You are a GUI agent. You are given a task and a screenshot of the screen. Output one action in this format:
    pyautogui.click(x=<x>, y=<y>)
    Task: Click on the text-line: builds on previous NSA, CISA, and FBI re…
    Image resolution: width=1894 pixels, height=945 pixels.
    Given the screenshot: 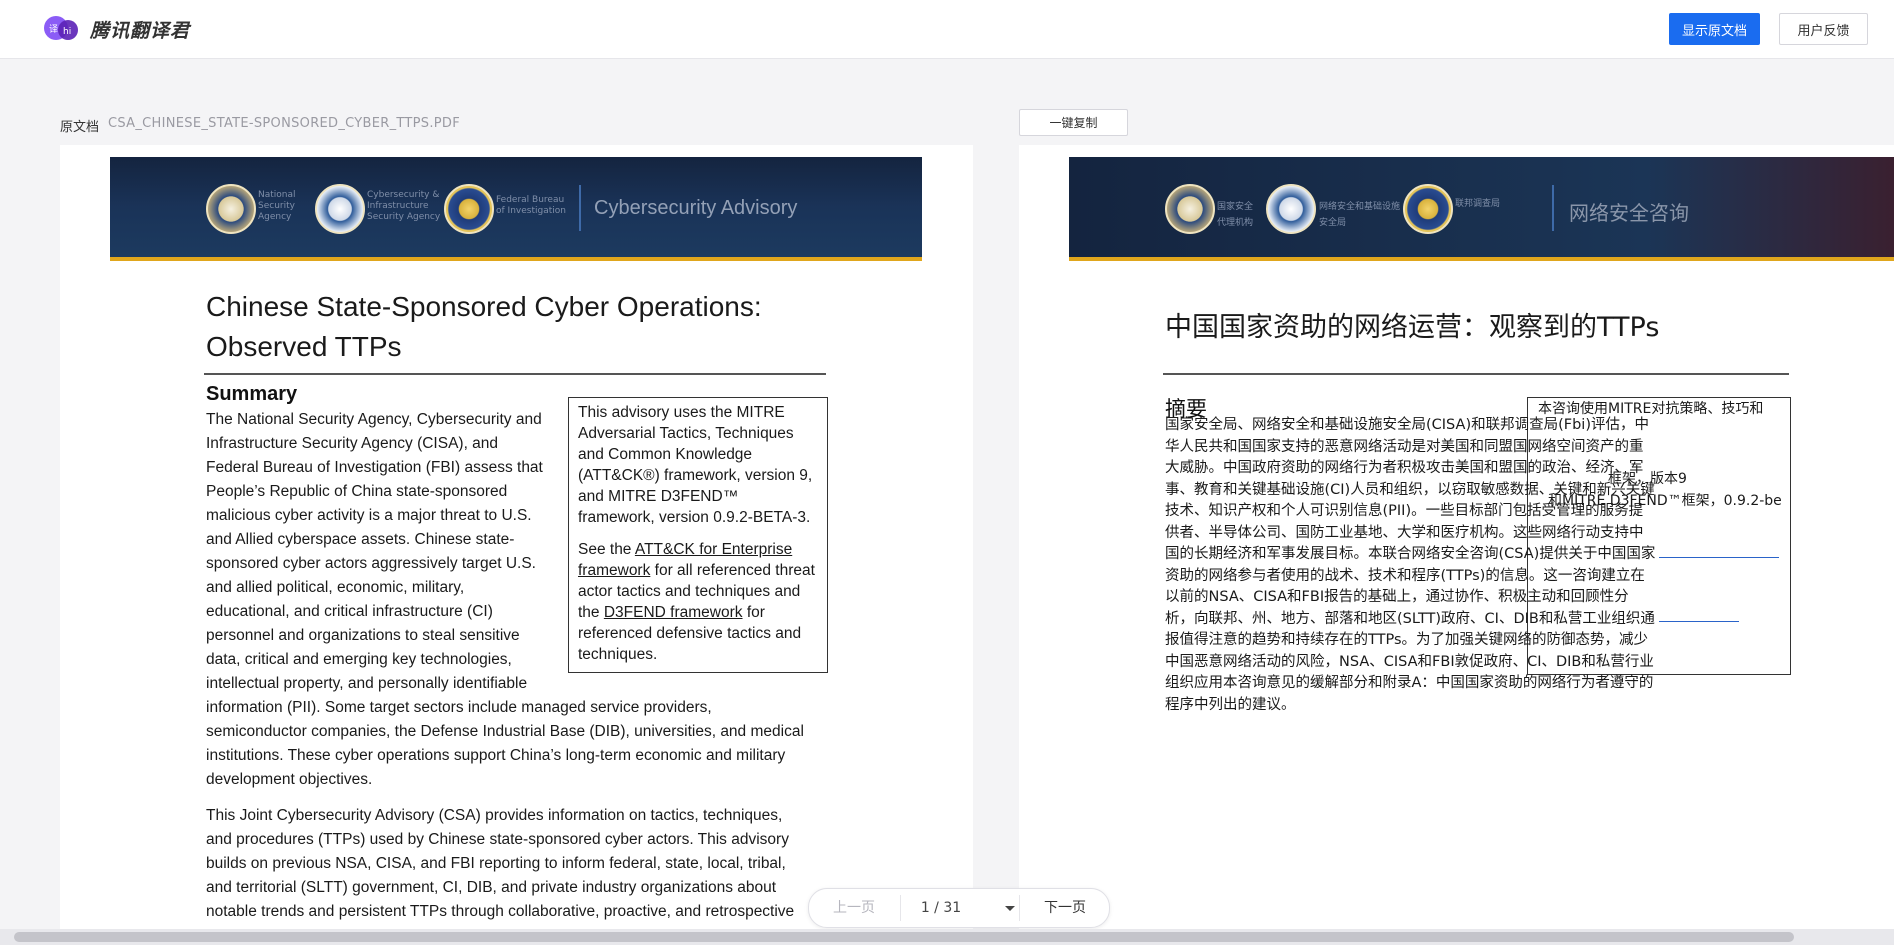 What is the action you would take?
    pyautogui.click(x=496, y=863)
    